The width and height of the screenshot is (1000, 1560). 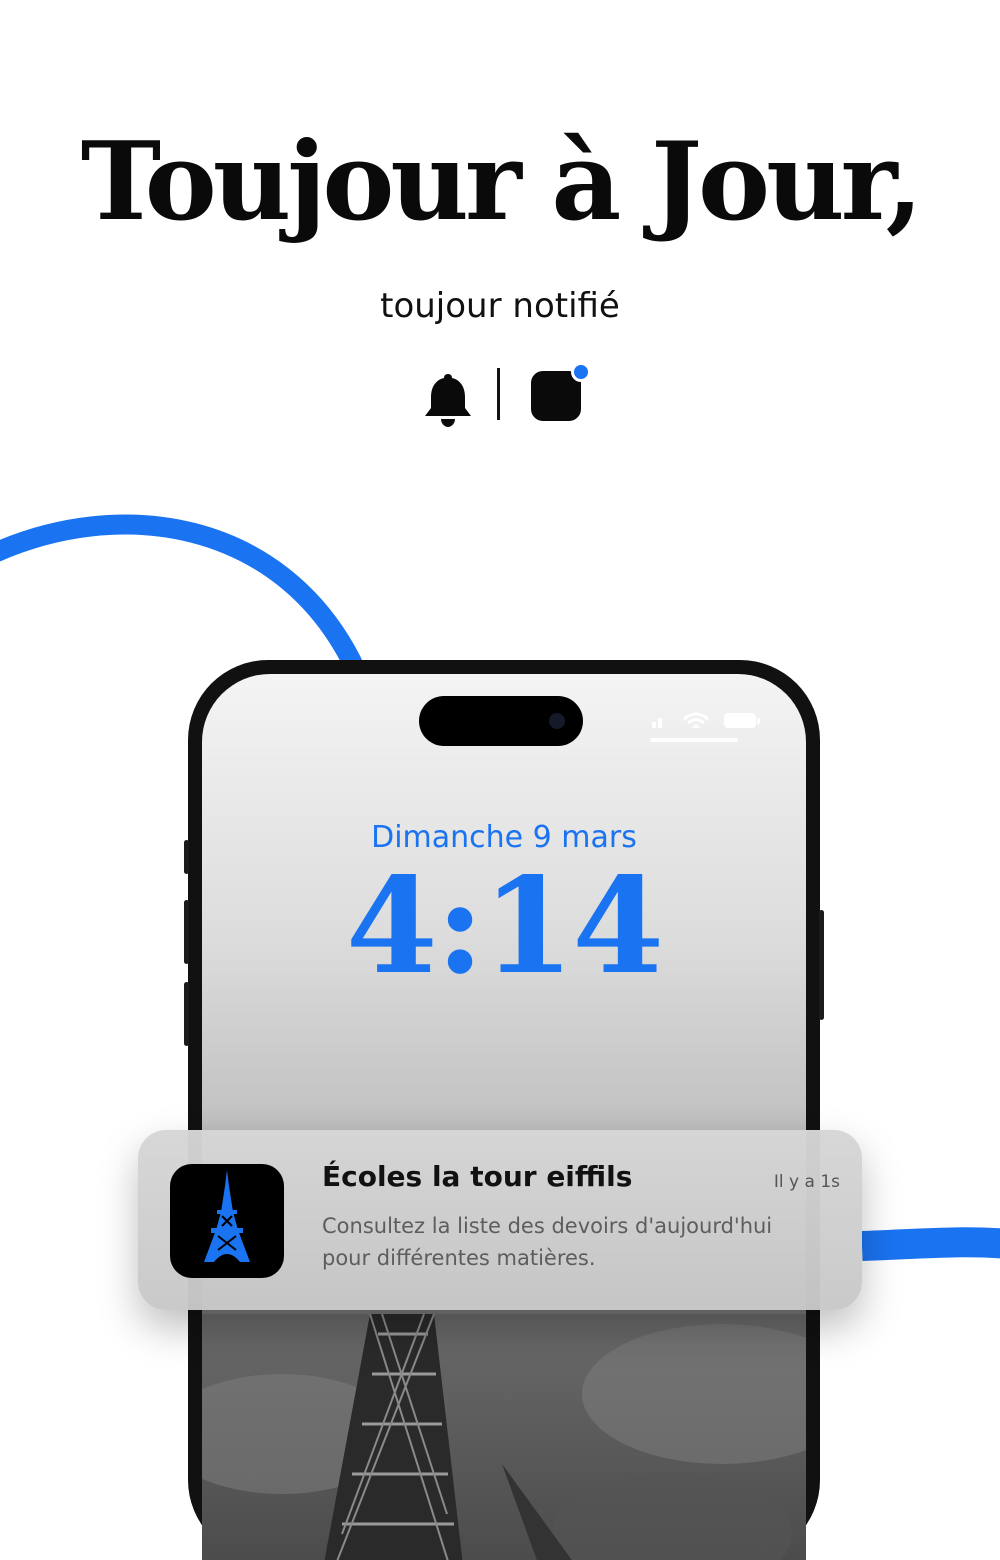 What do you see at coordinates (448, 400) in the screenshot?
I see `bell-icon` at bounding box center [448, 400].